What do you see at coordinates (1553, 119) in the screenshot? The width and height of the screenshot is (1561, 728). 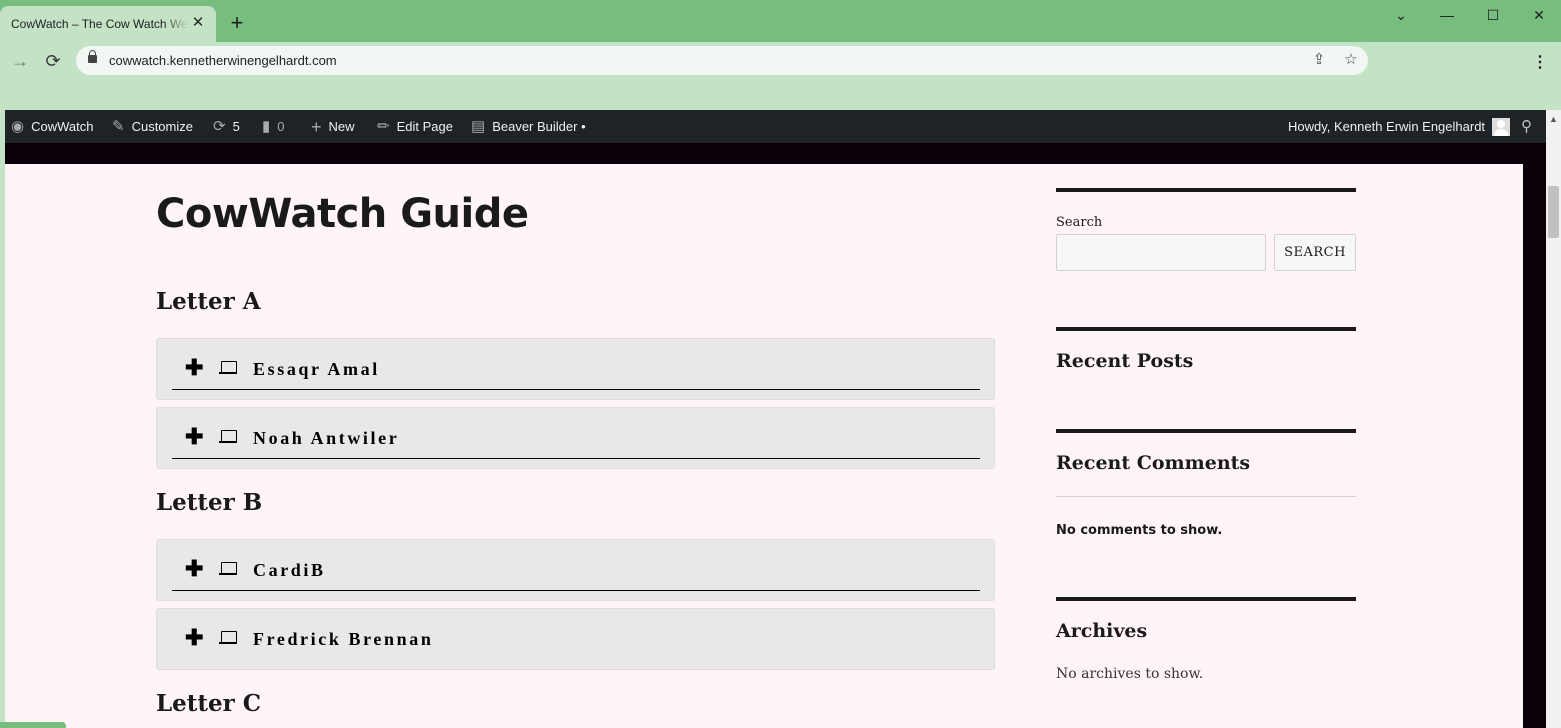 I see `scroll-up-icon: ▲` at bounding box center [1553, 119].